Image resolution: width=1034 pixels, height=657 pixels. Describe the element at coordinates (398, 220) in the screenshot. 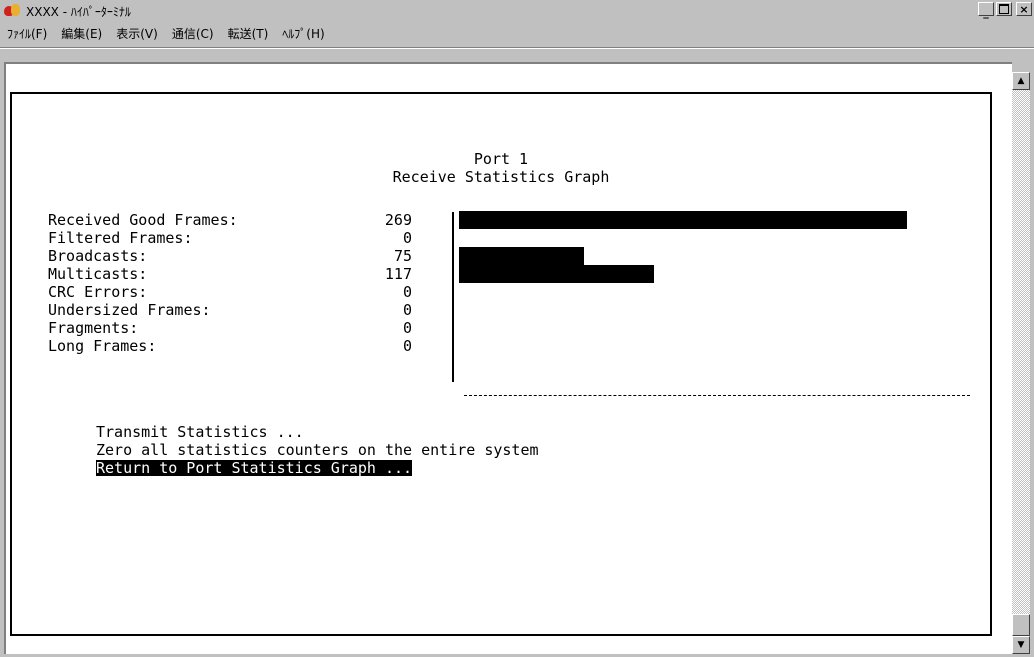

I see `stat-value-received-good-frames: 269` at that location.